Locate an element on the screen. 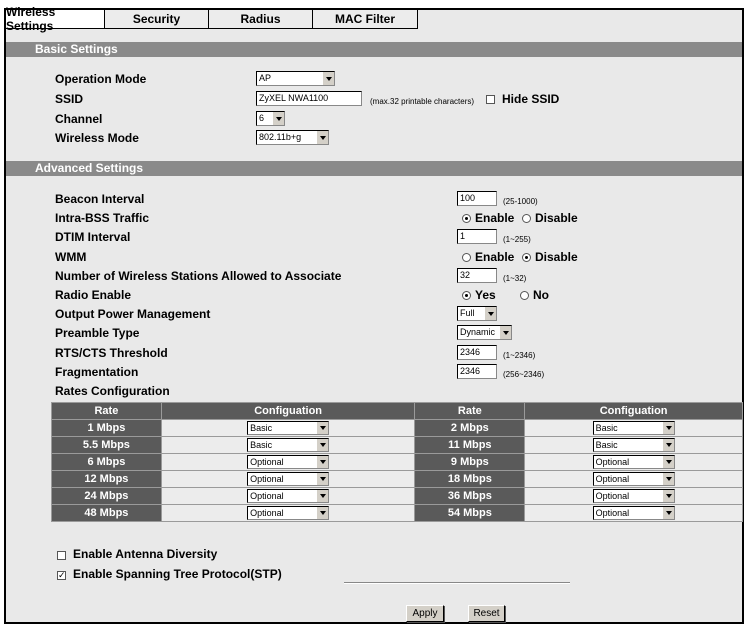 This screenshot has width=751, height=629. stp-label: Enable Spanning Tree Protocol(STP) is located at coordinates (177, 574).